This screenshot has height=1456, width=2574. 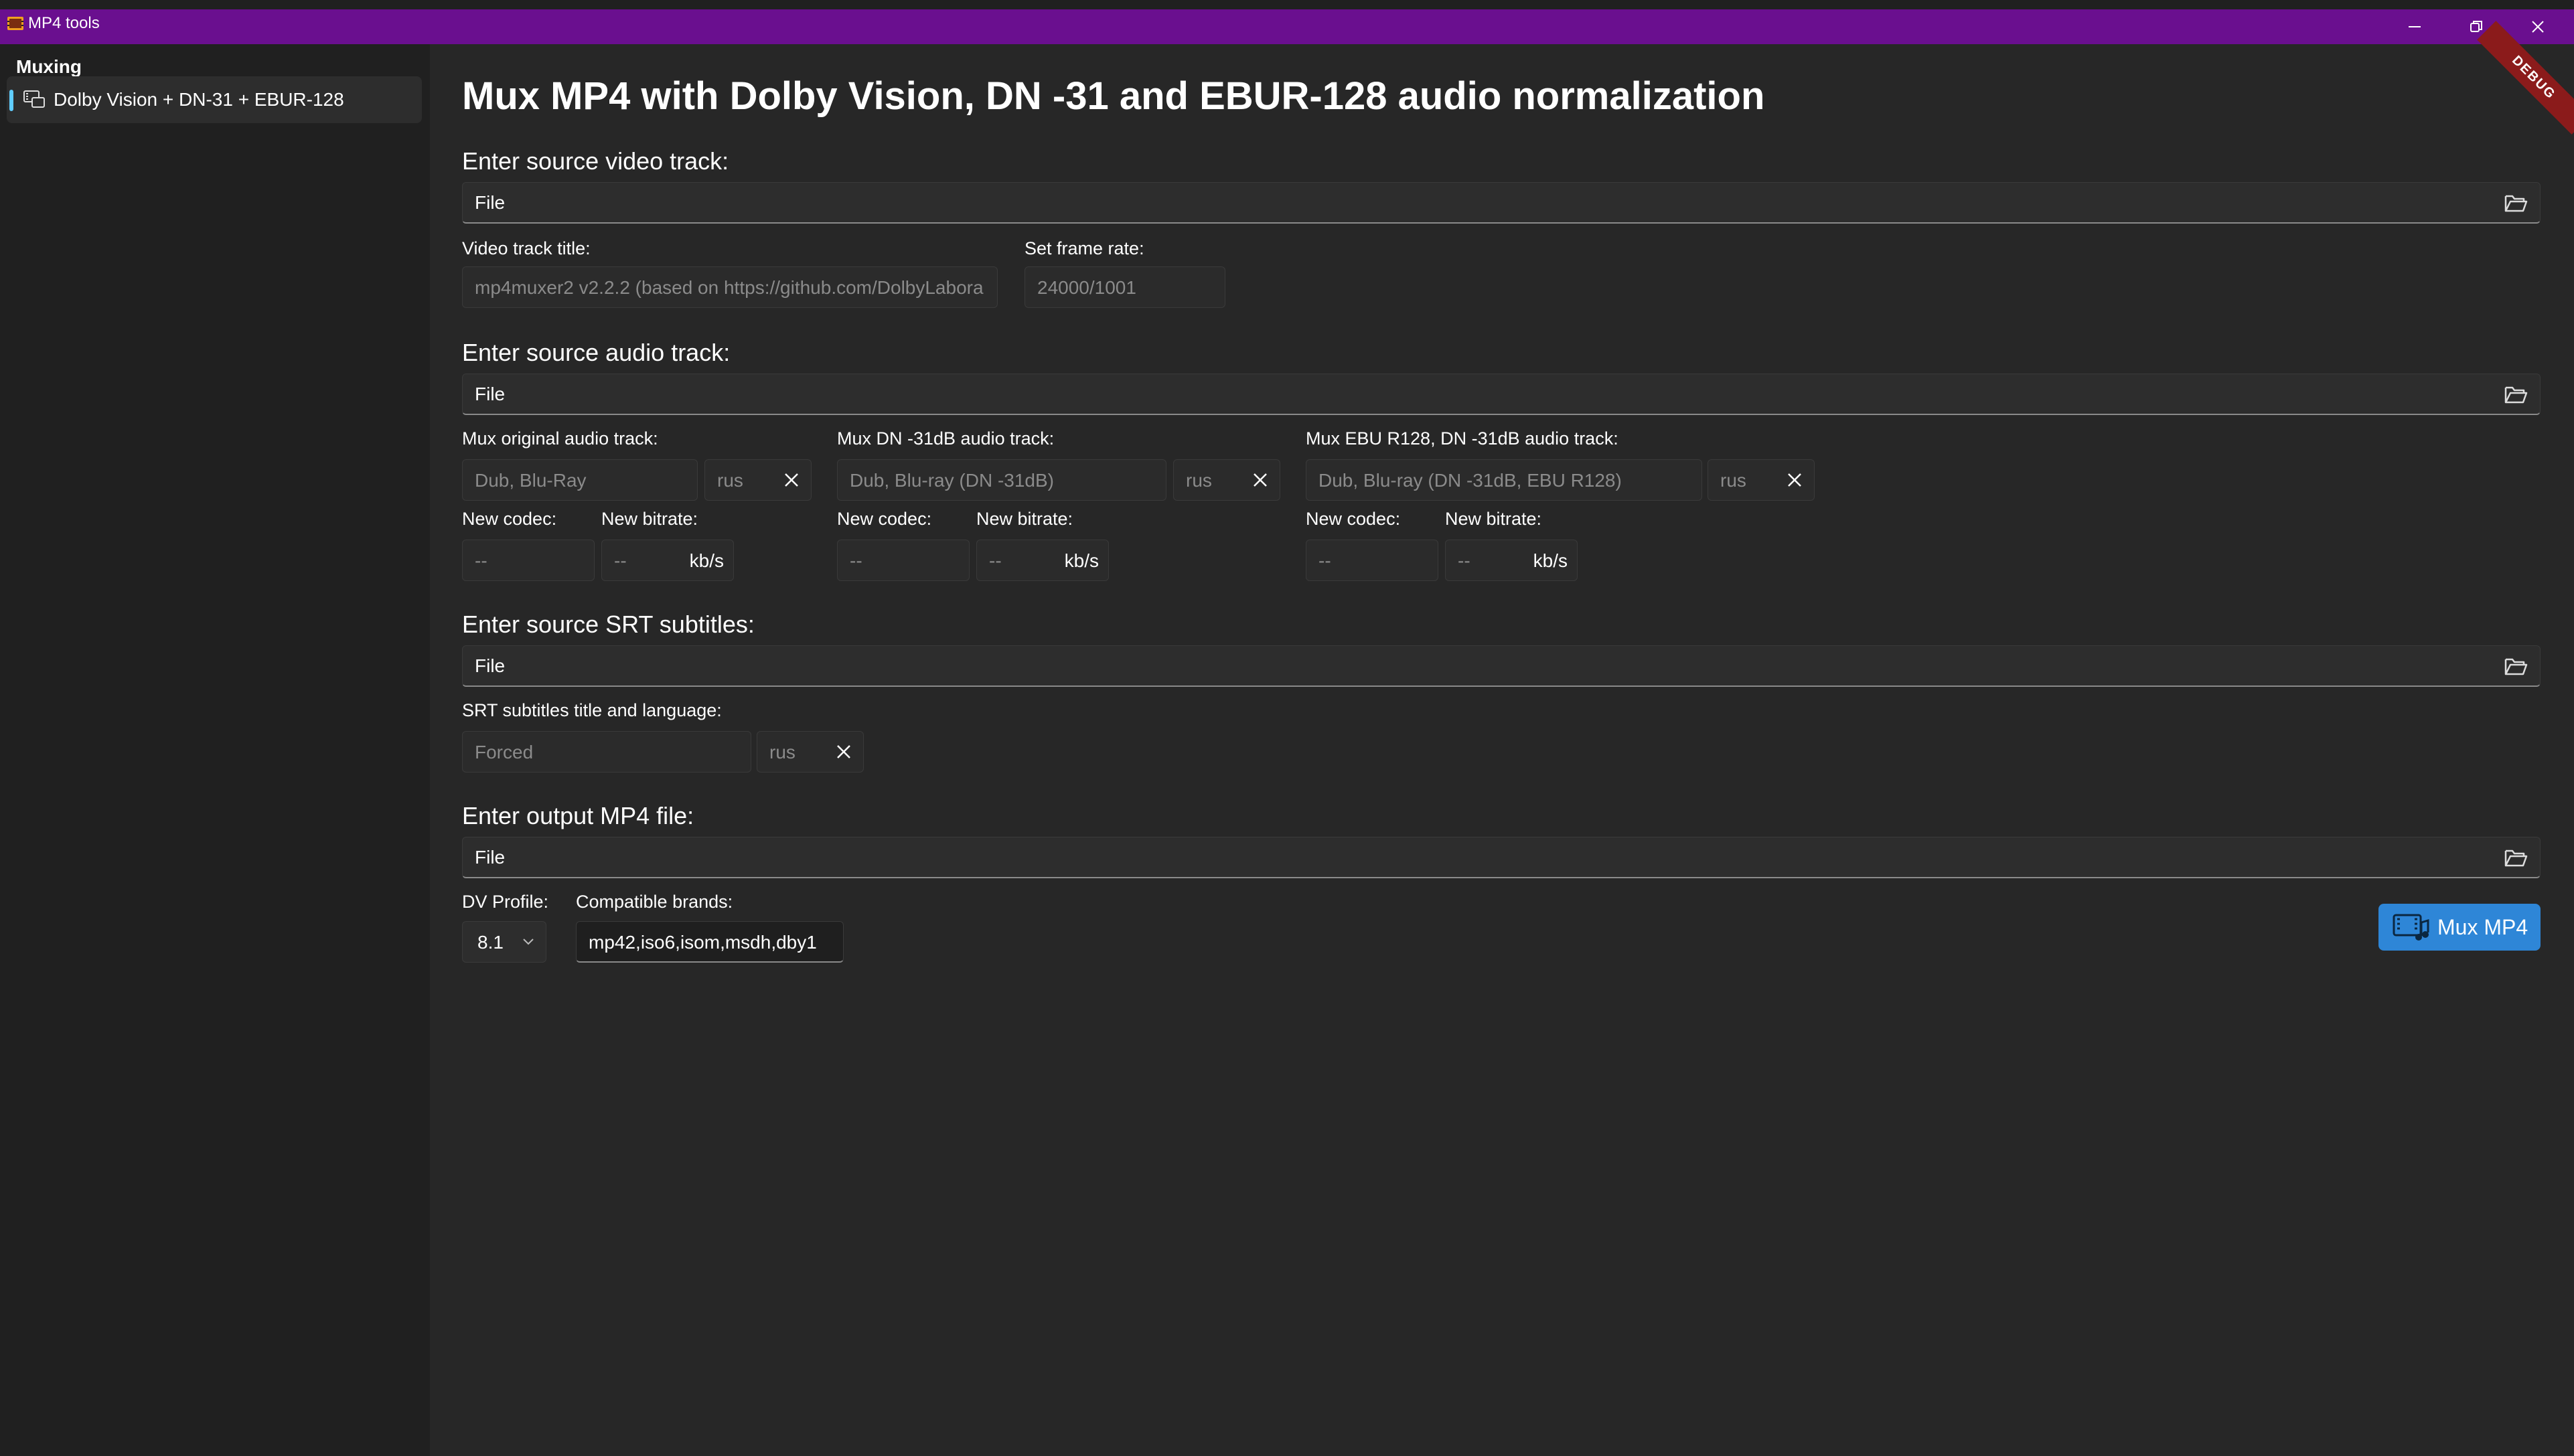 I want to click on close-icon, so click(x=2538, y=27).